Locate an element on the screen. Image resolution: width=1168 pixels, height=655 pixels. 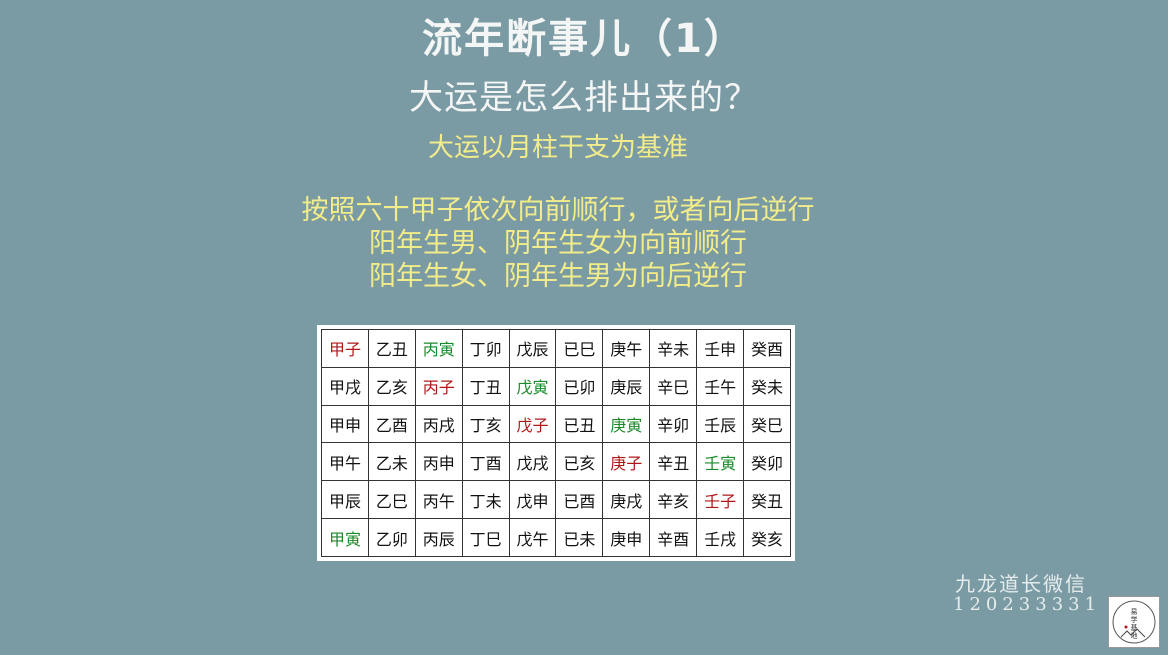
table-cell: 壬申 is located at coordinates (720, 348).